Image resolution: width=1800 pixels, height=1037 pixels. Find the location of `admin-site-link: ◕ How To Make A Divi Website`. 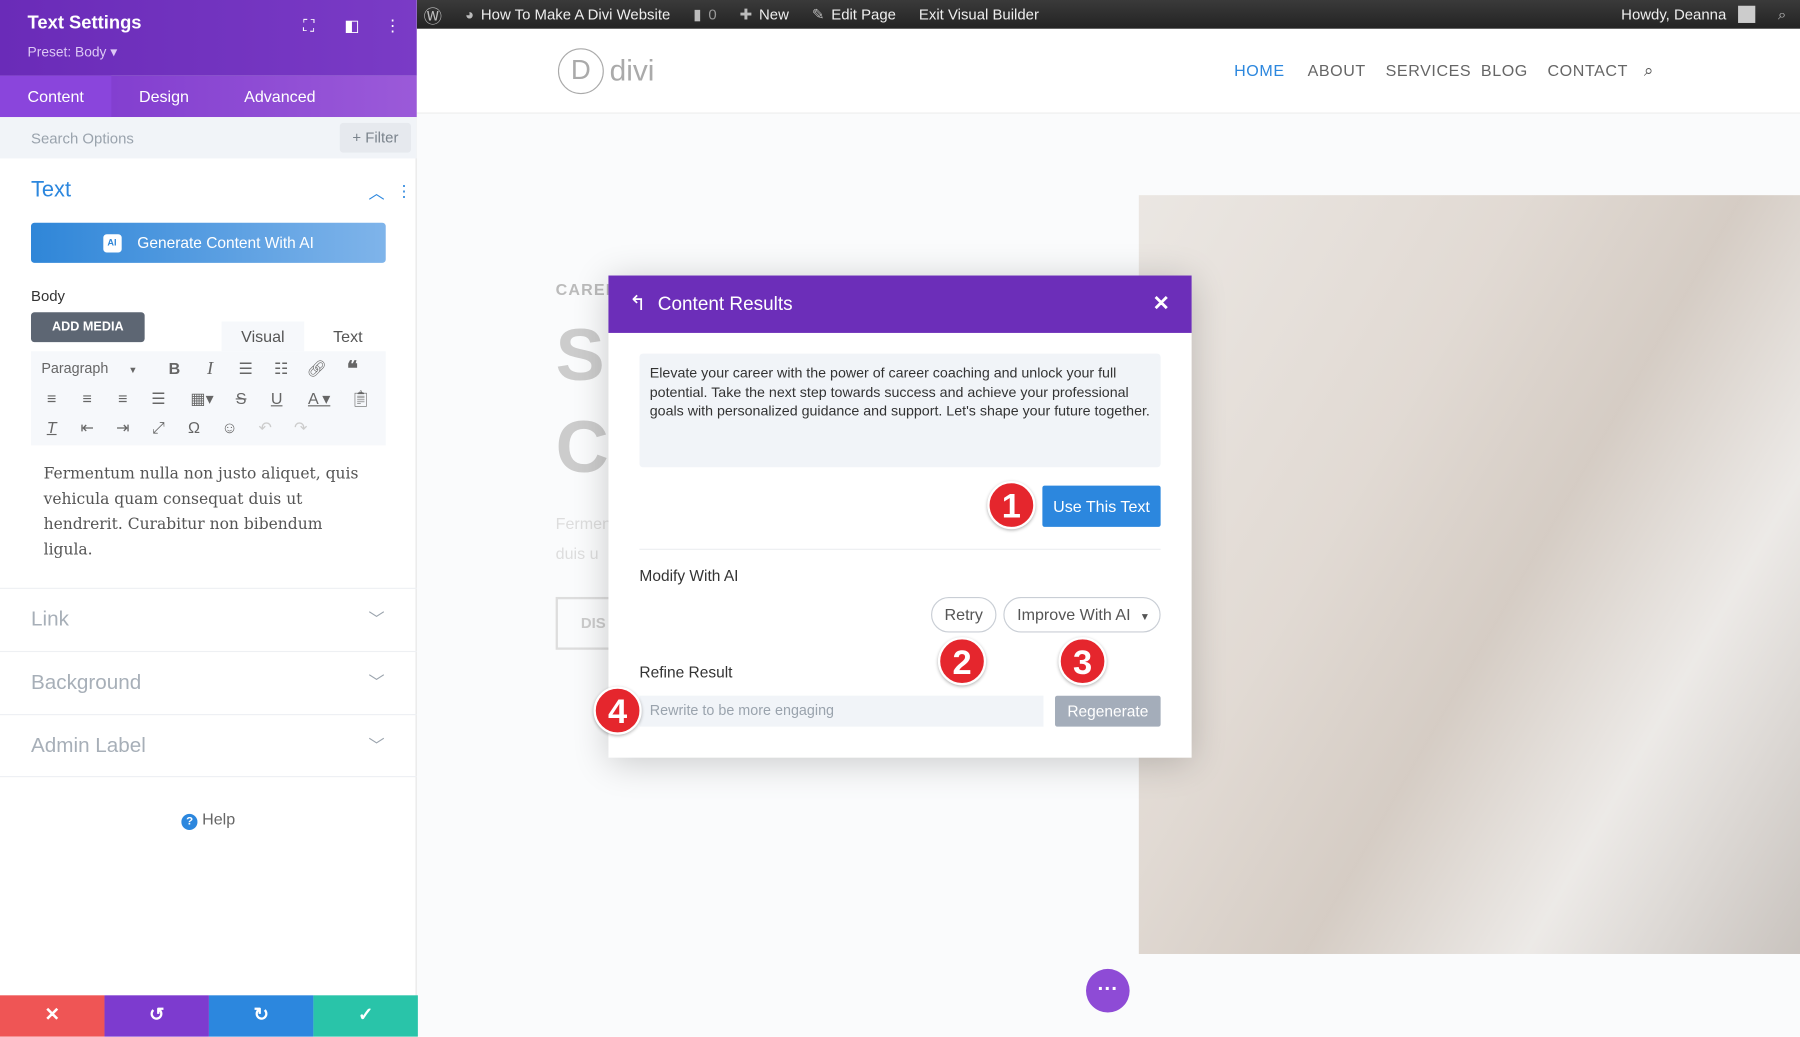

admin-site-link: ◕ How To Make A Divi Website is located at coordinates (571, 14).